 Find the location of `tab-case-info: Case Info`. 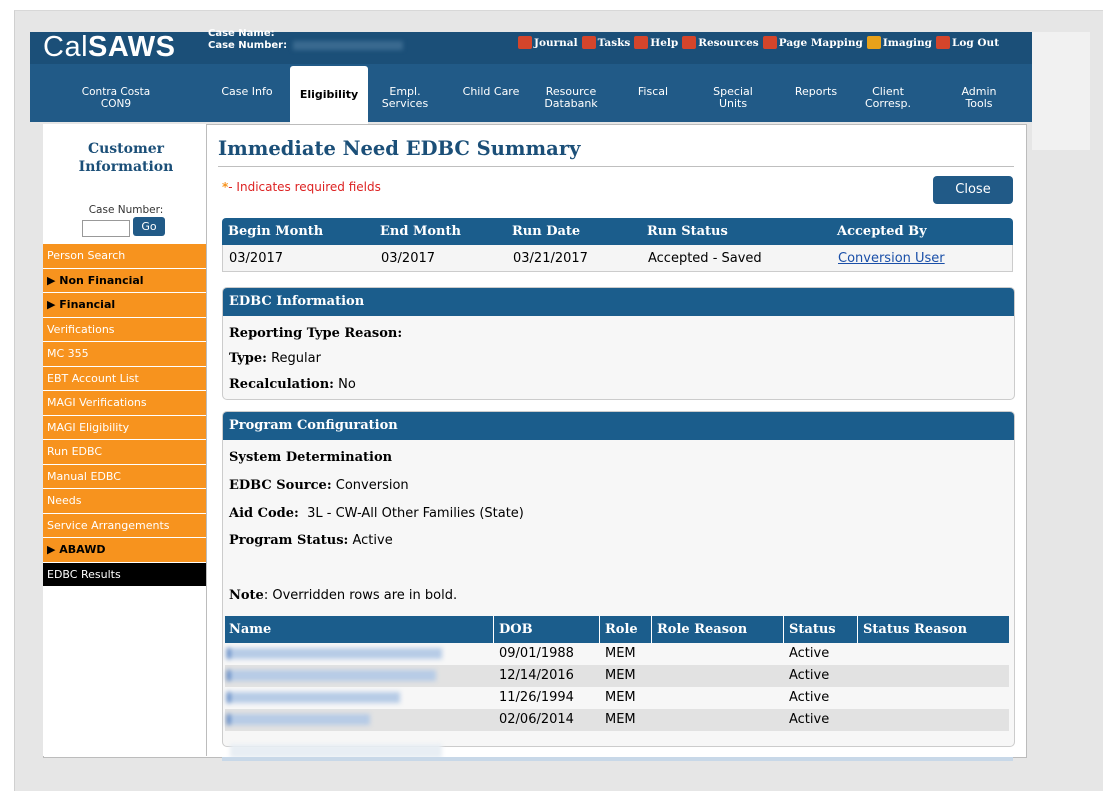

tab-case-info: Case Info is located at coordinates (247, 92).